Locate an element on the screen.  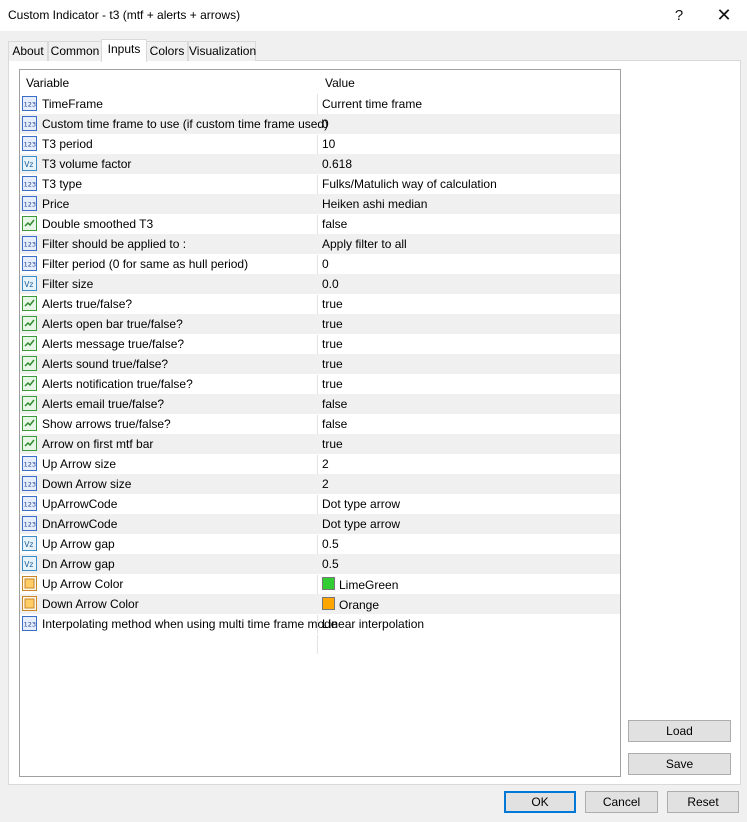
double-icon: Vz is located at coordinates (29, 283).